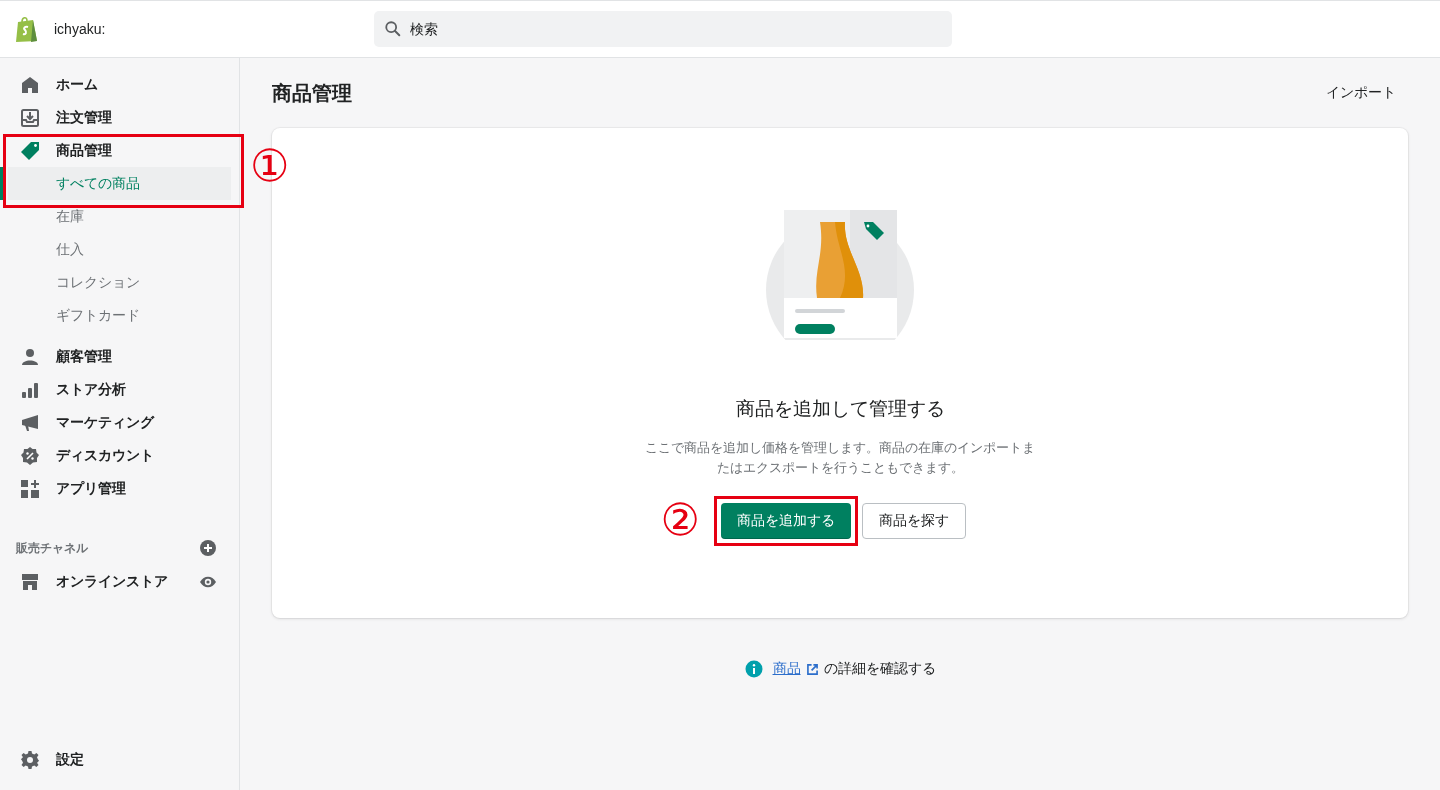 This screenshot has width=1440, height=790. Describe the element at coordinates (30, 150) in the screenshot. I see `tag-icon` at that location.